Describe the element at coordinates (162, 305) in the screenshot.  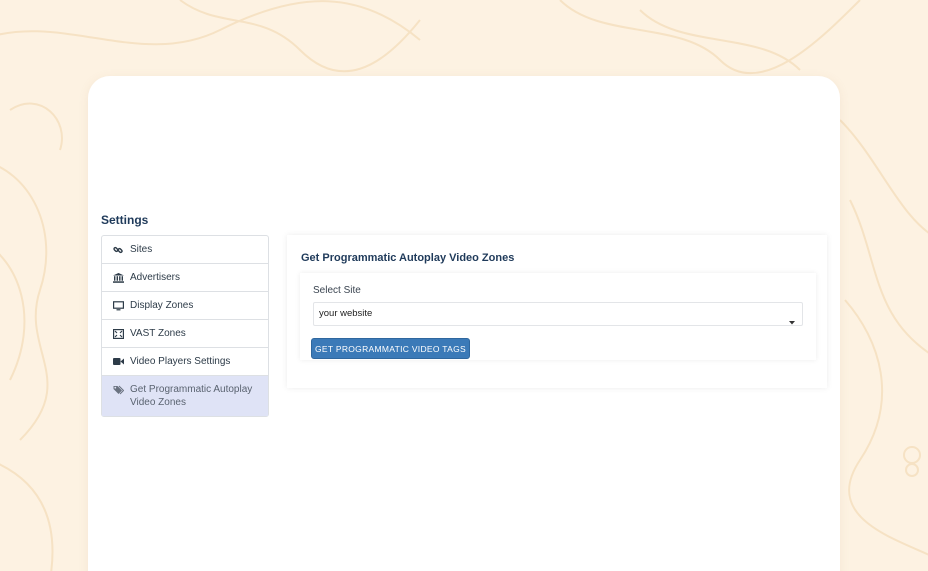
I see `sidebar-item-label: Display Zones` at that location.